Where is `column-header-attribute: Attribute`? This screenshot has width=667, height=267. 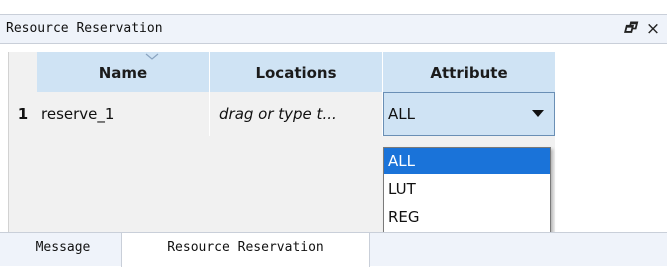
column-header-attribute: Attribute is located at coordinates (469, 72).